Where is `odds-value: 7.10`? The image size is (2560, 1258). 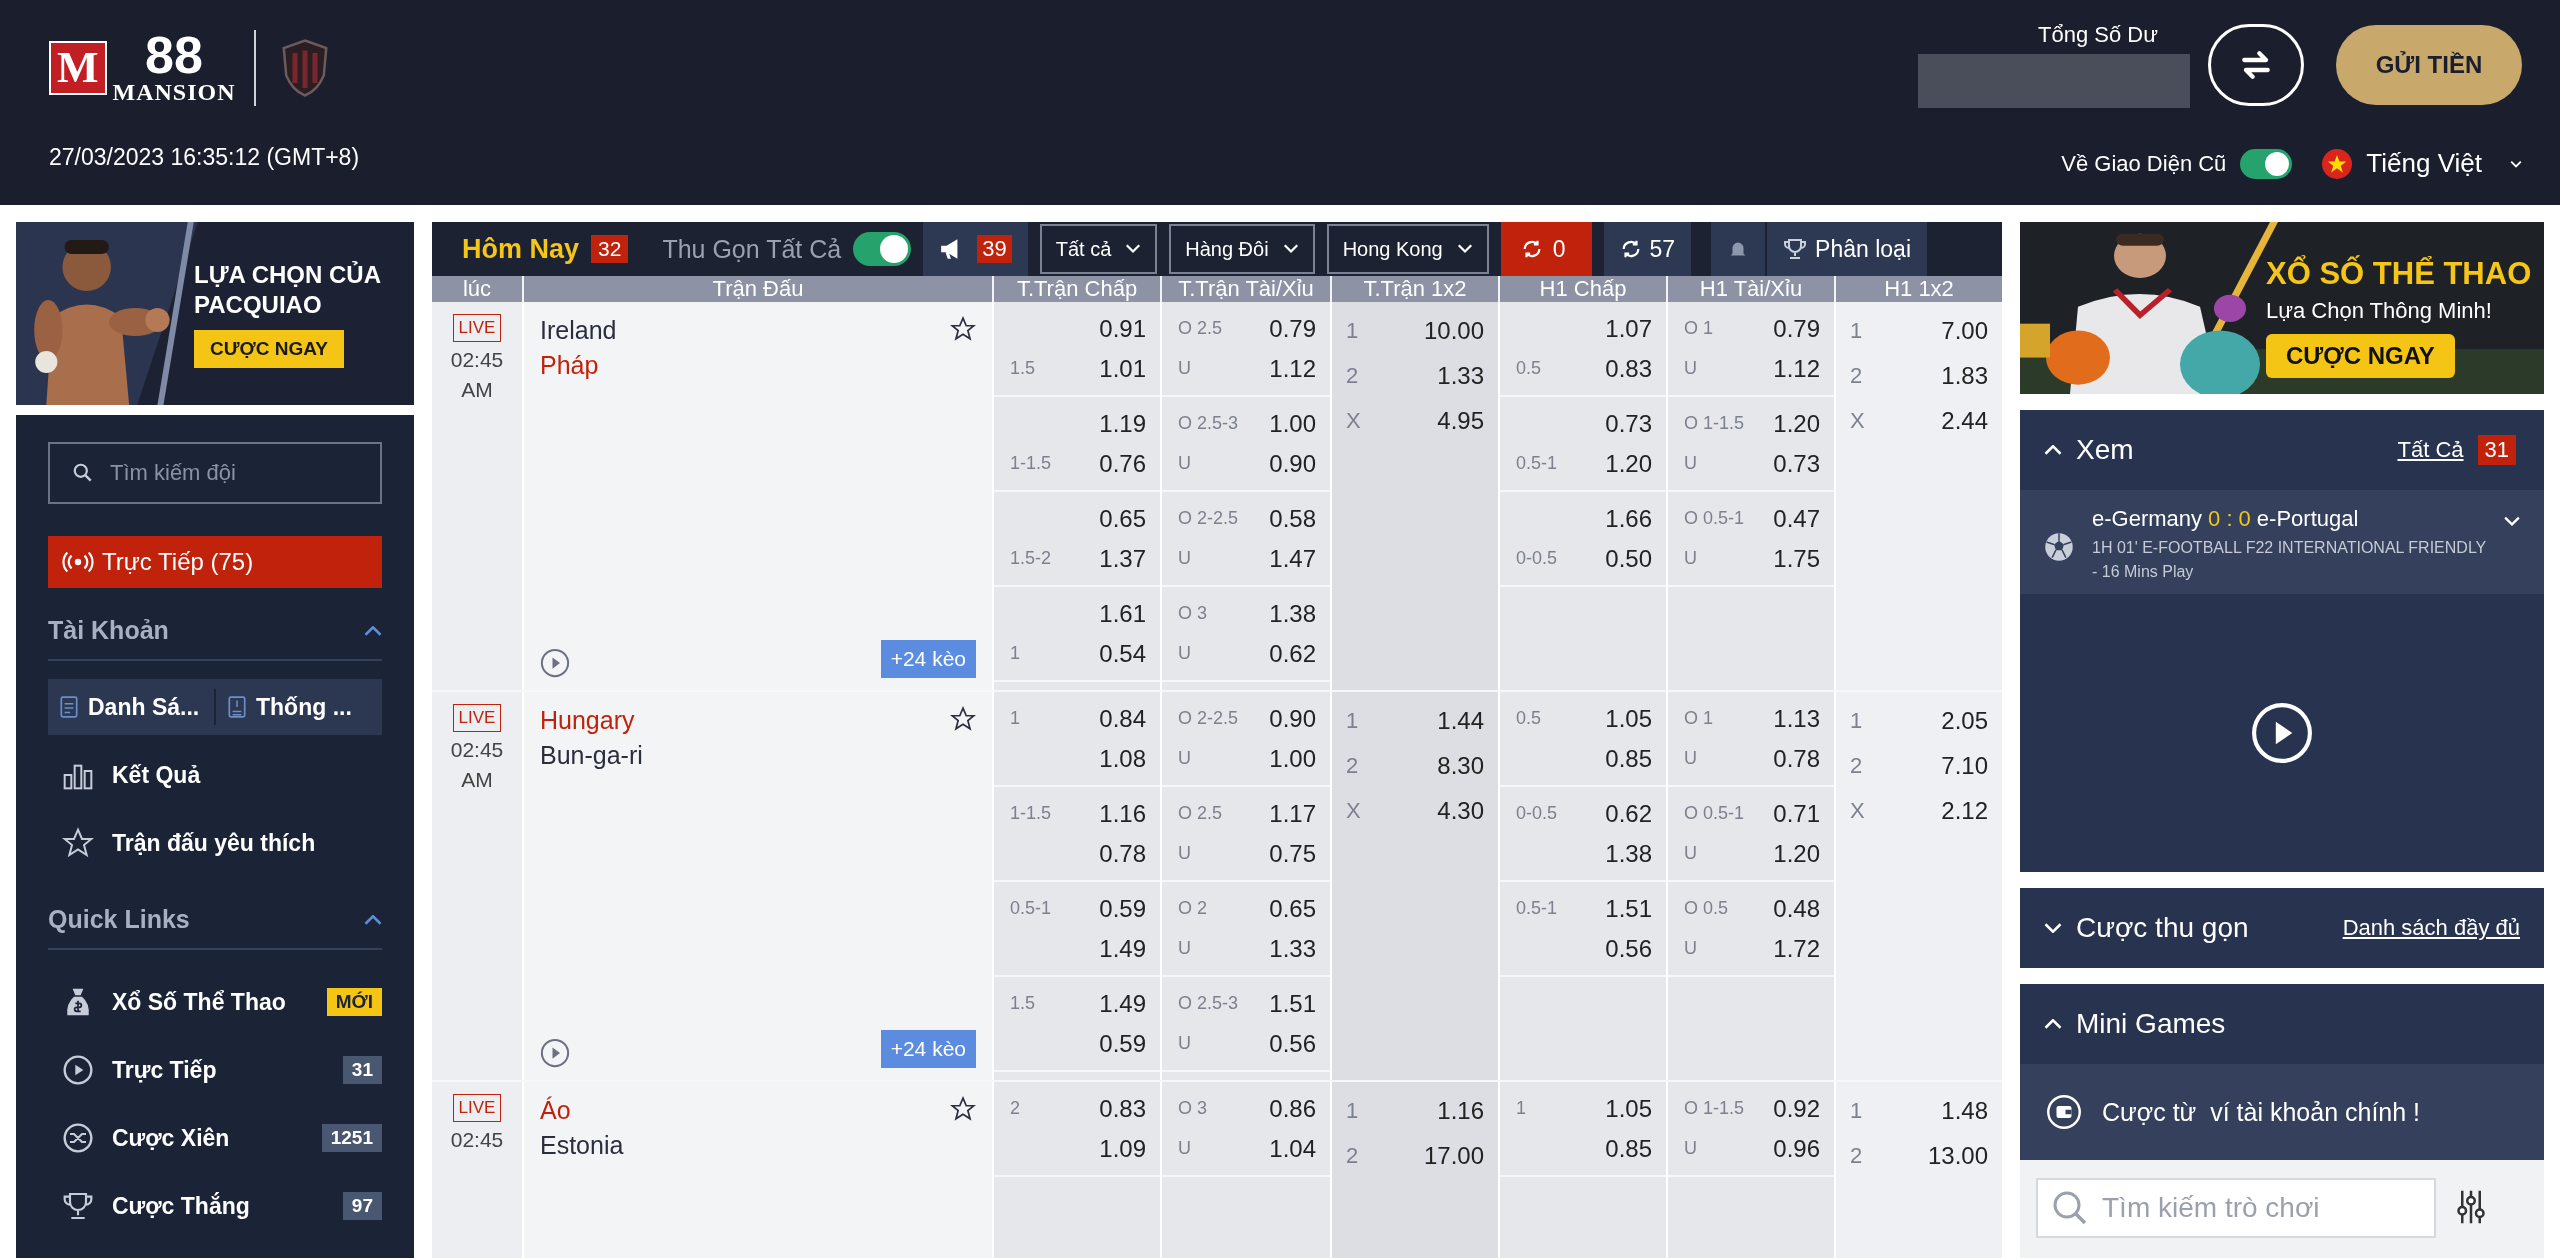
odds-value: 7.10 is located at coordinates (1964, 766).